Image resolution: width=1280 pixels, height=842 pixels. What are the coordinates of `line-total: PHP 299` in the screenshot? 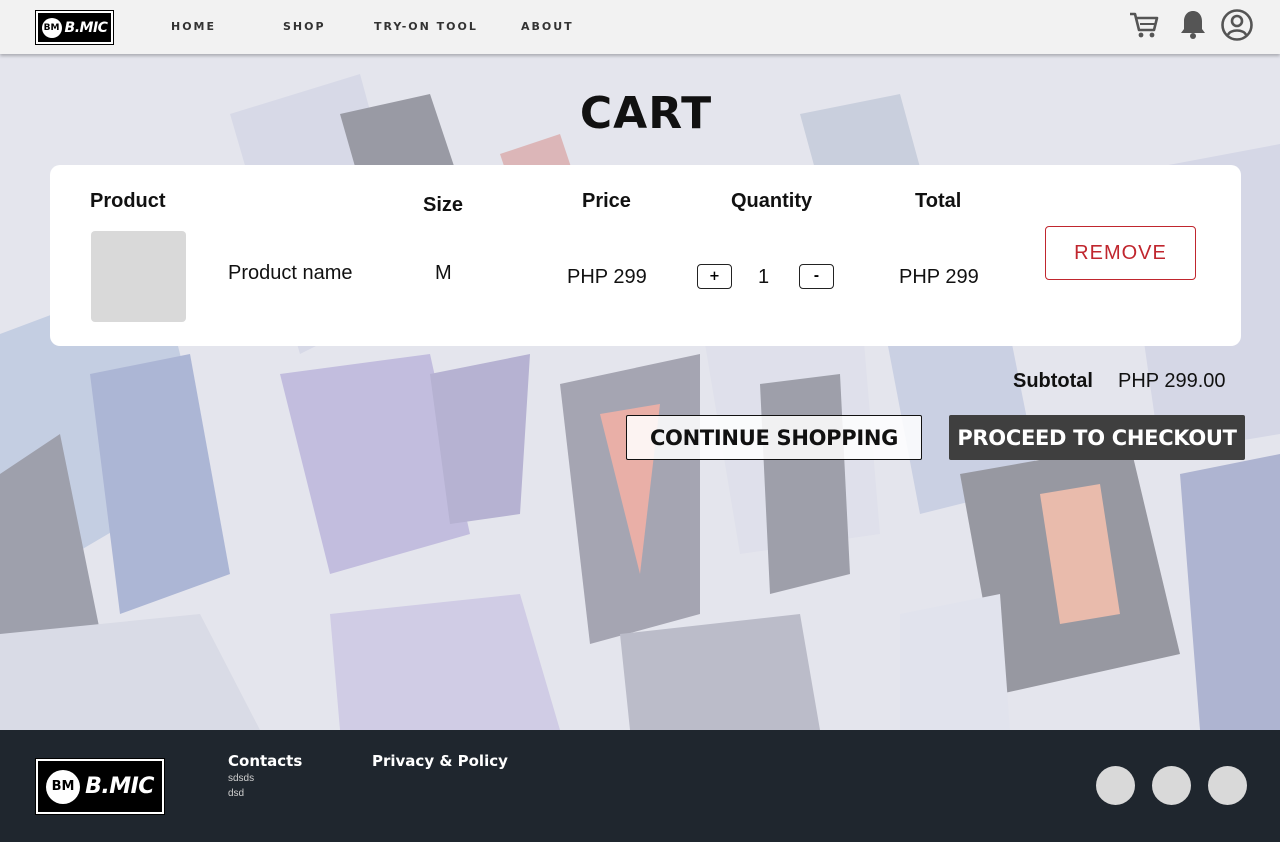 It's located at (939, 277).